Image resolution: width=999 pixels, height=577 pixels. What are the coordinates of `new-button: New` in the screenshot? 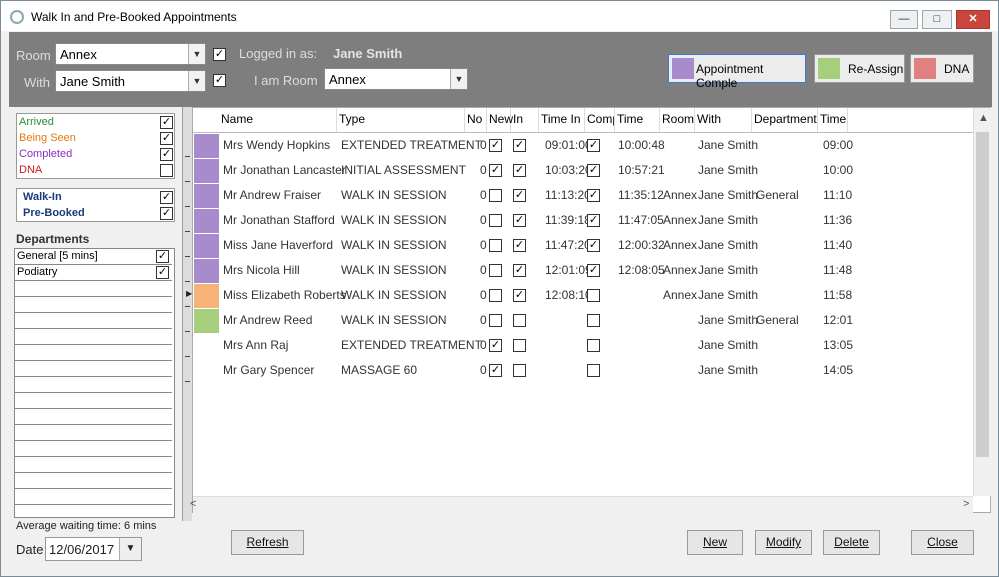 It's located at (715, 542).